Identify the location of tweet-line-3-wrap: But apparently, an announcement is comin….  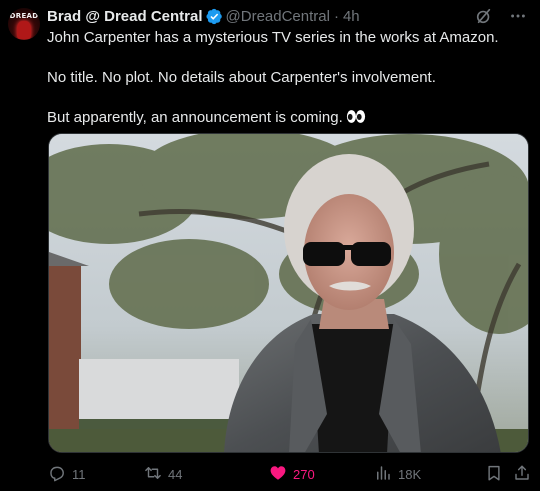
(287, 119).